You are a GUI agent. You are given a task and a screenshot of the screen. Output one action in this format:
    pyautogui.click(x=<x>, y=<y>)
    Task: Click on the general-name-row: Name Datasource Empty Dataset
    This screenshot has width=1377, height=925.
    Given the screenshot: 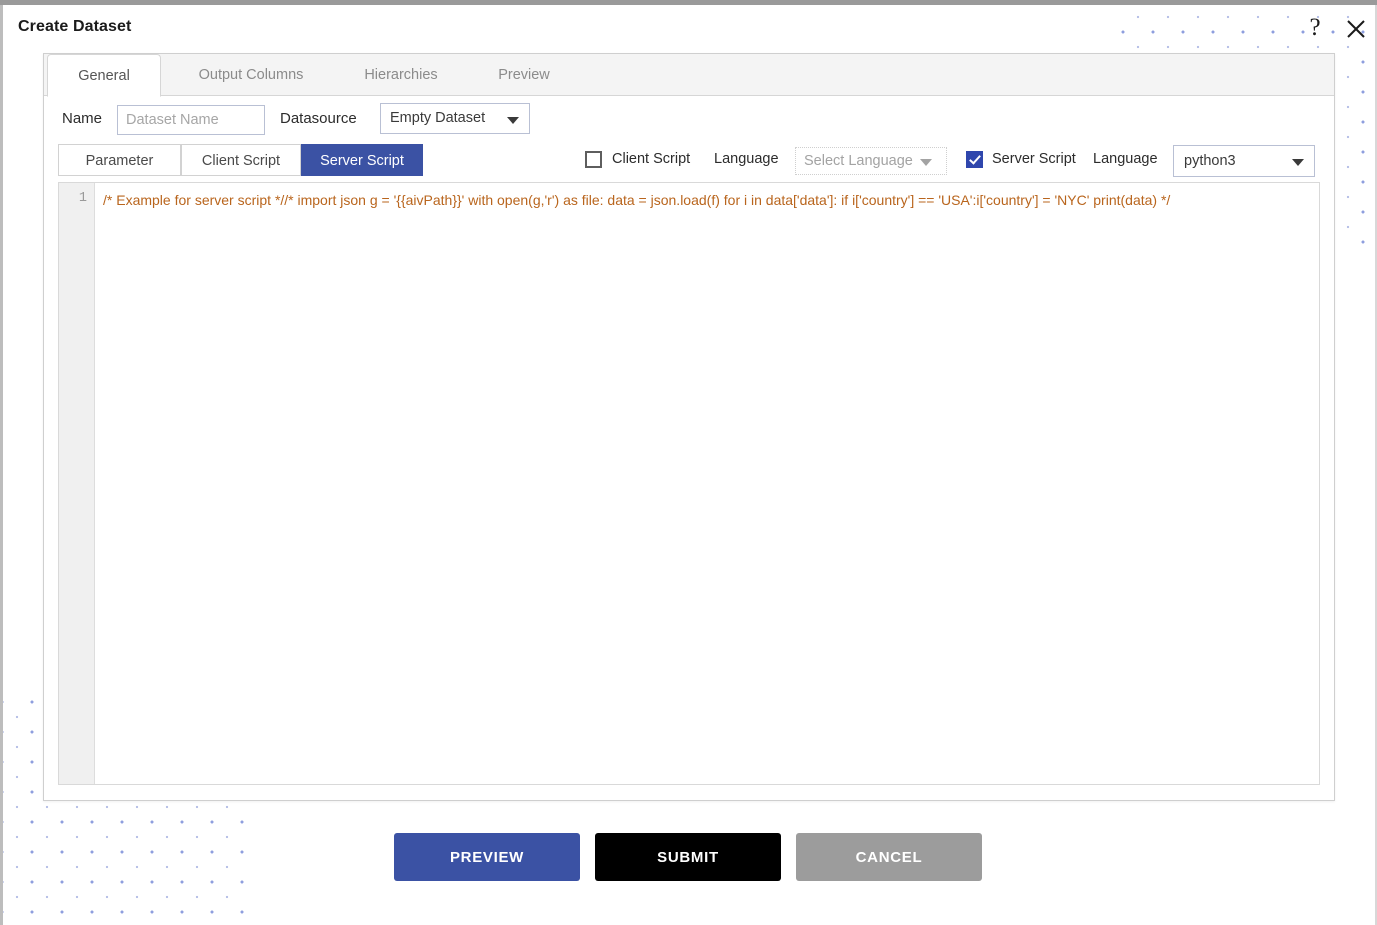 What is the action you would take?
    pyautogui.click(x=689, y=121)
    